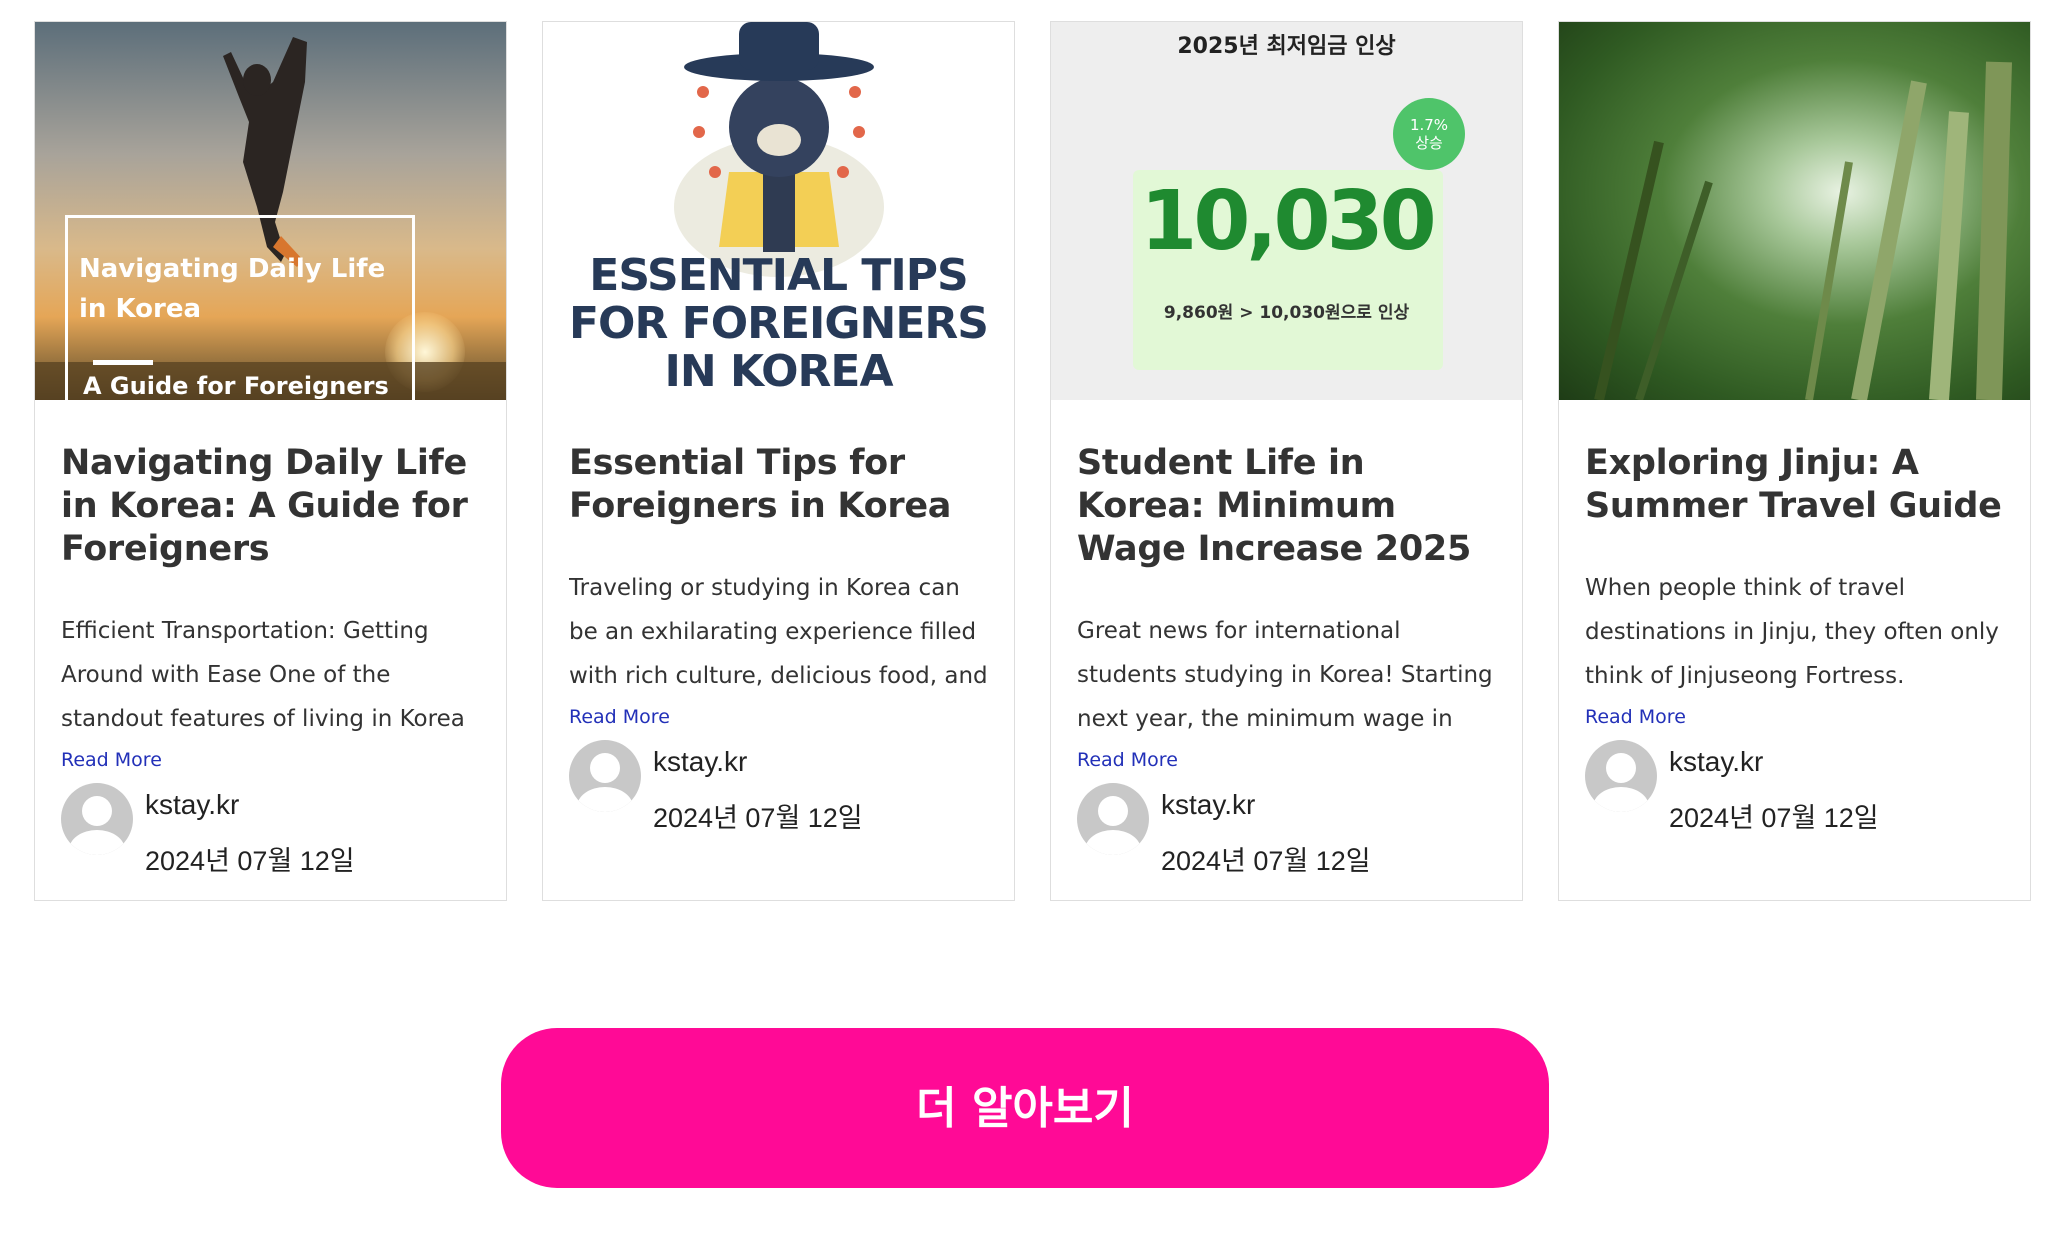 The height and width of the screenshot is (1243, 2048). What do you see at coordinates (1797, 485) in the screenshot?
I see `post-title: Exploring Jinju: A Summer Travel Guide` at bounding box center [1797, 485].